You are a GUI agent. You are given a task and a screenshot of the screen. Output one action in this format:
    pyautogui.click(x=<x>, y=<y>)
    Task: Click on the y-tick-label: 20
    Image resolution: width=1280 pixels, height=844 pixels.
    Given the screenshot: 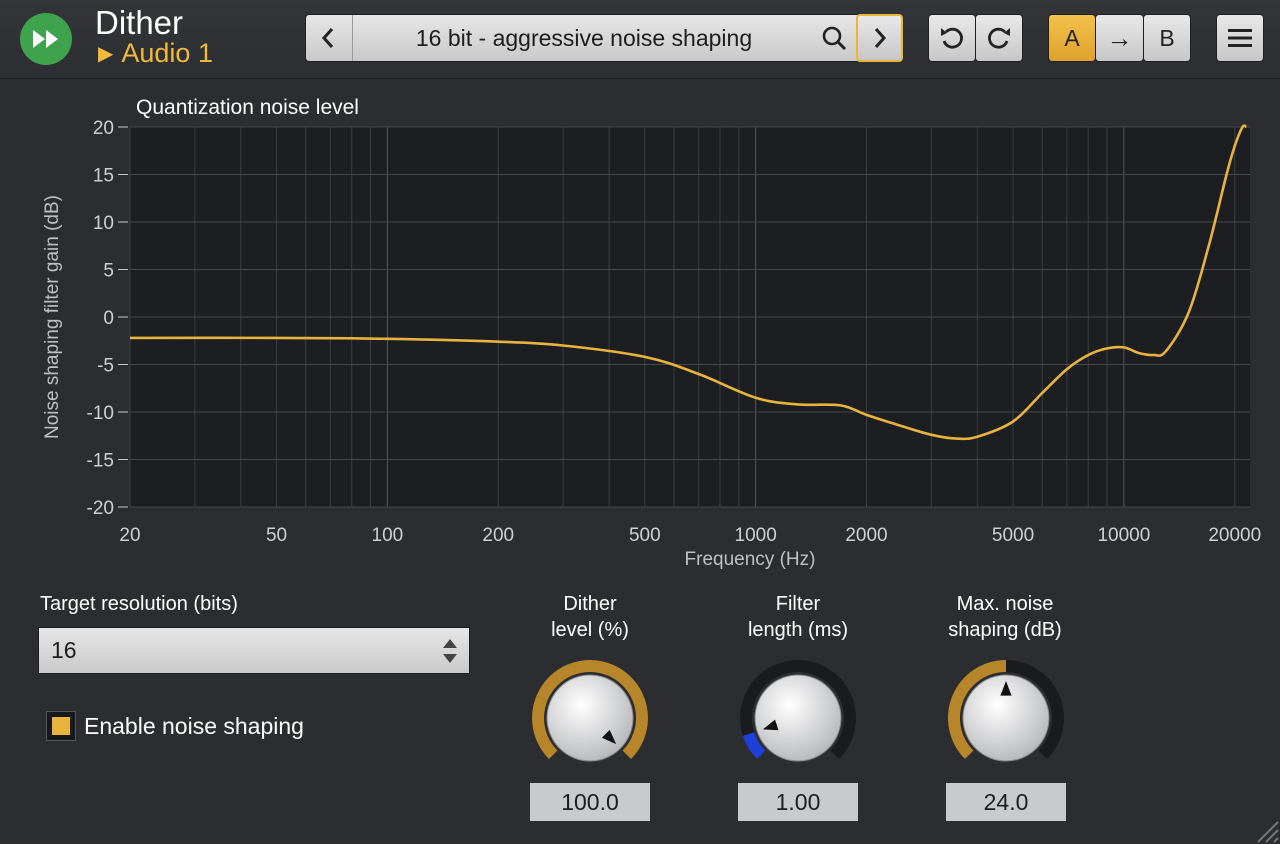 What is the action you would take?
    pyautogui.click(x=103, y=128)
    